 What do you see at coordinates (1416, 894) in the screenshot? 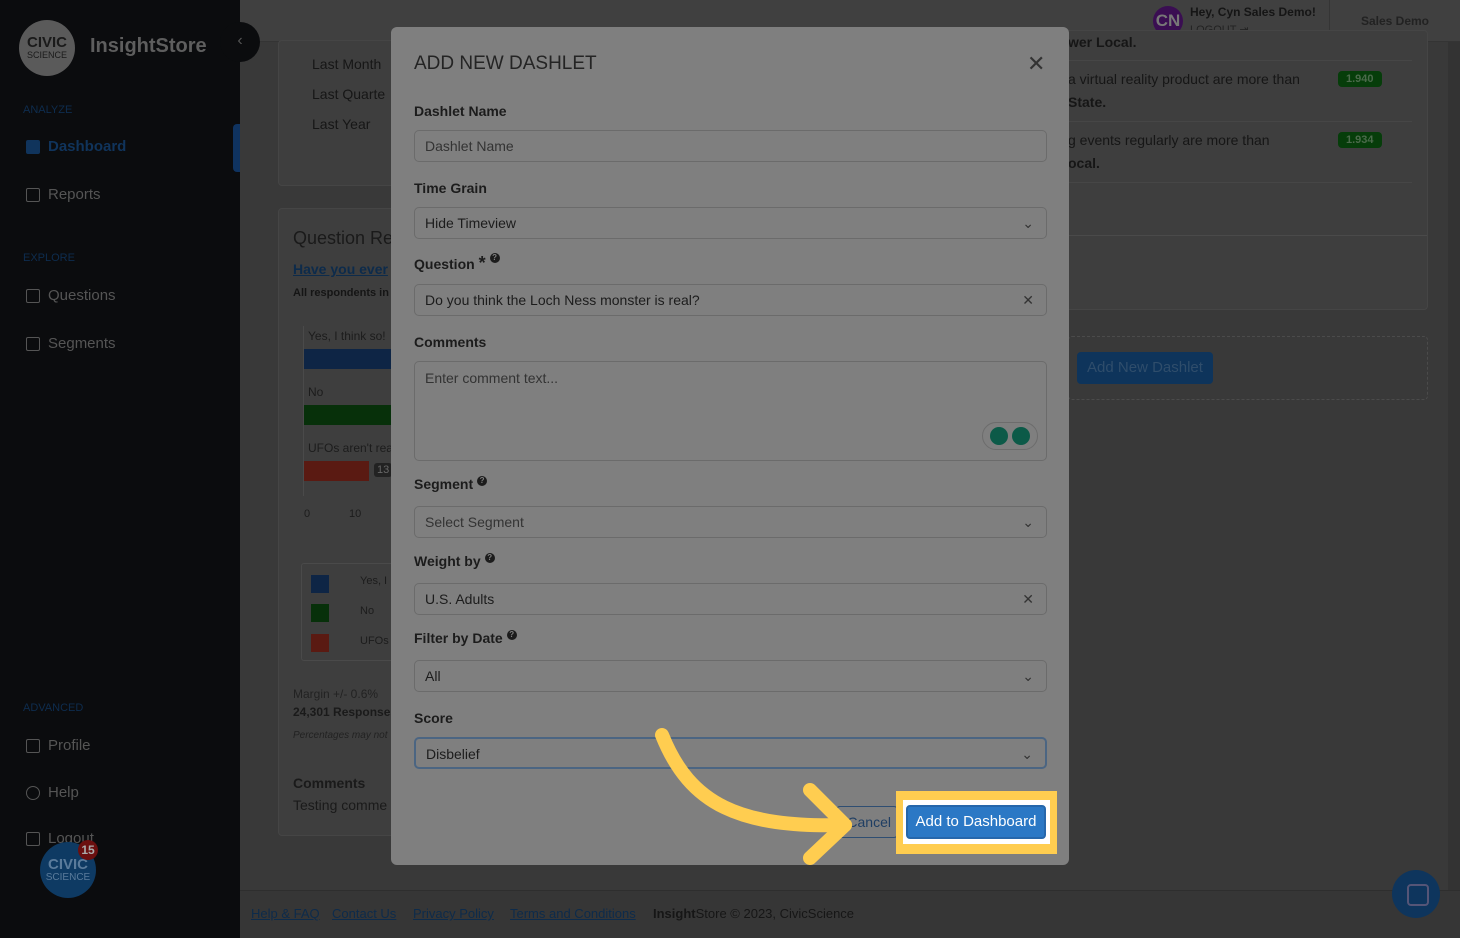
I see `messenger-chat-icon` at bounding box center [1416, 894].